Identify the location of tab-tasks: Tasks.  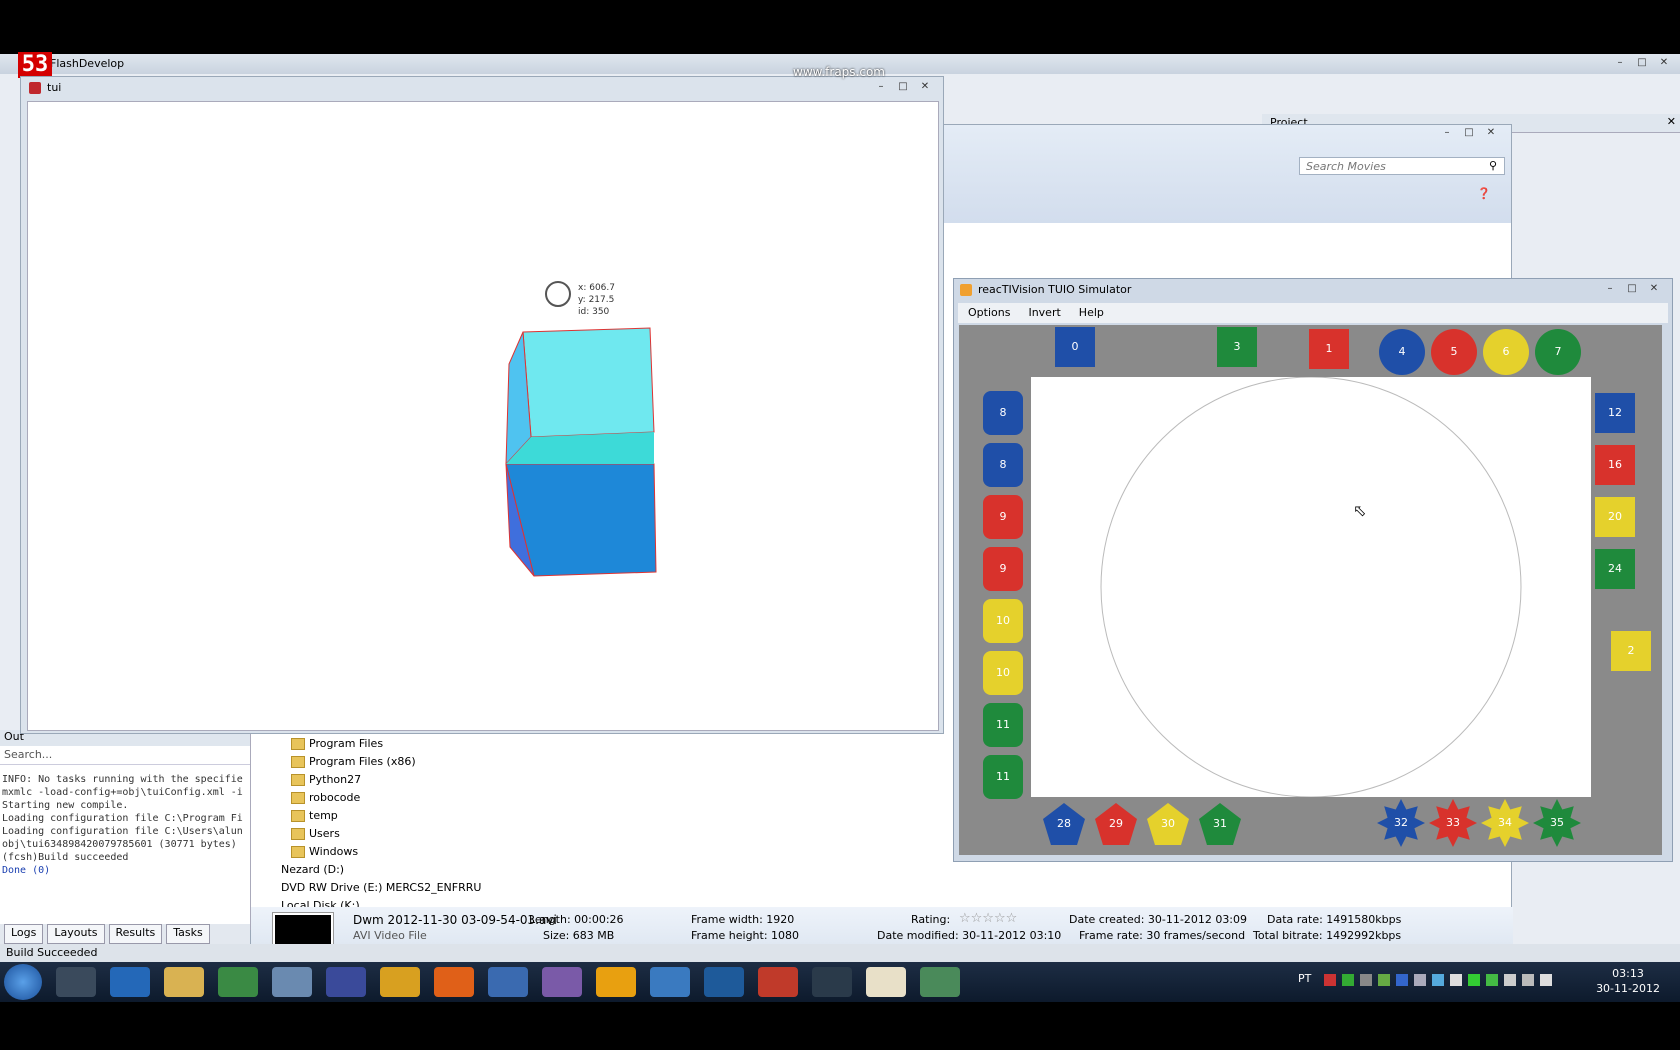
(188, 934).